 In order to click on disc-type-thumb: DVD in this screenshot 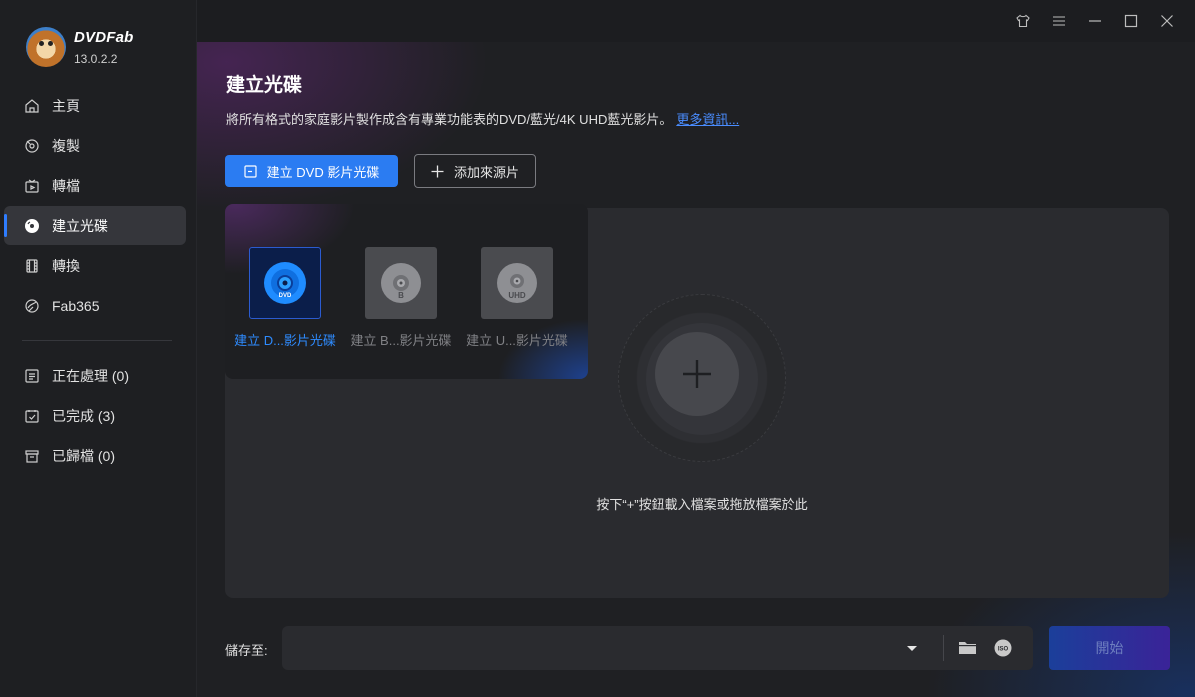, I will do `click(285, 283)`.